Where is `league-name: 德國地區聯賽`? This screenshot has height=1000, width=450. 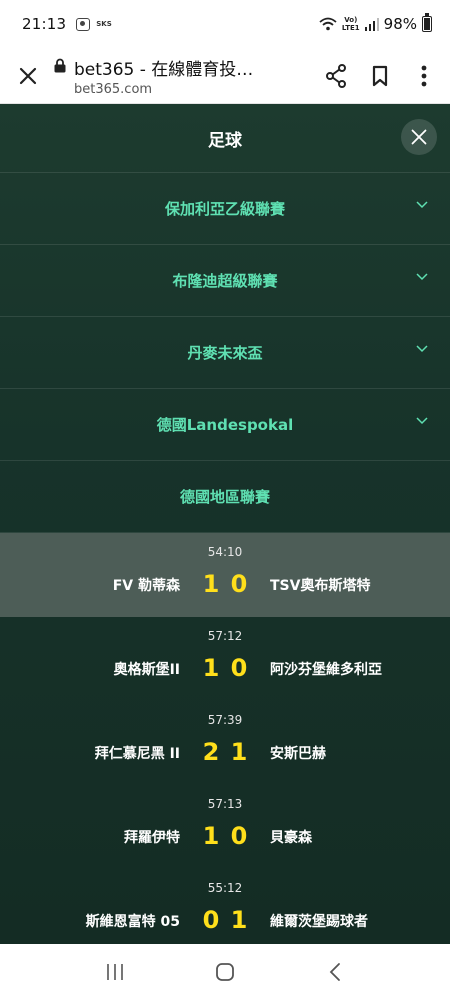 league-name: 德國地區聯賽 is located at coordinates (224, 497).